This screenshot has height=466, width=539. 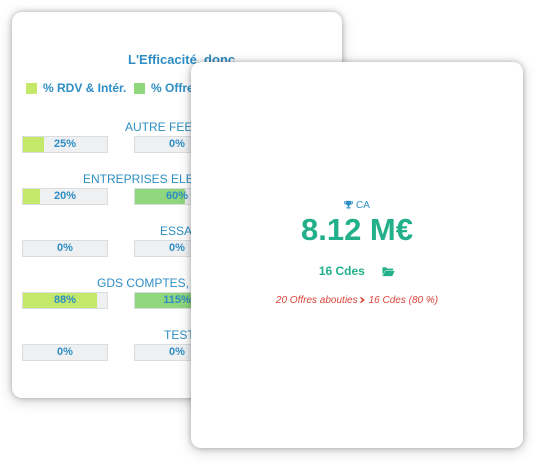 I want to click on bar-rdv-essa: 0%, so click(x=65, y=248).